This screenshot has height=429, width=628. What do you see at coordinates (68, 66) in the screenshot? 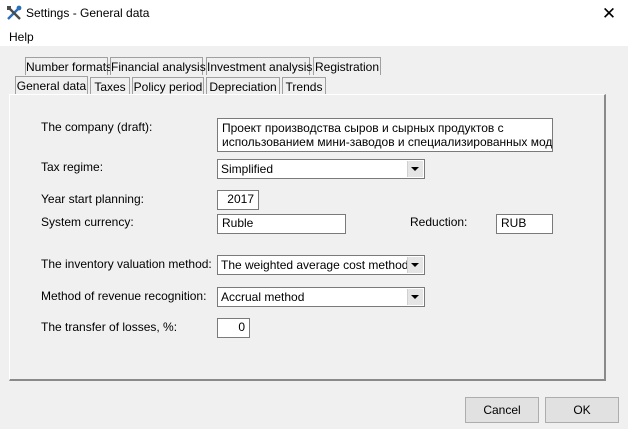
I see `tab-number-formats: Number formats` at bounding box center [68, 66].